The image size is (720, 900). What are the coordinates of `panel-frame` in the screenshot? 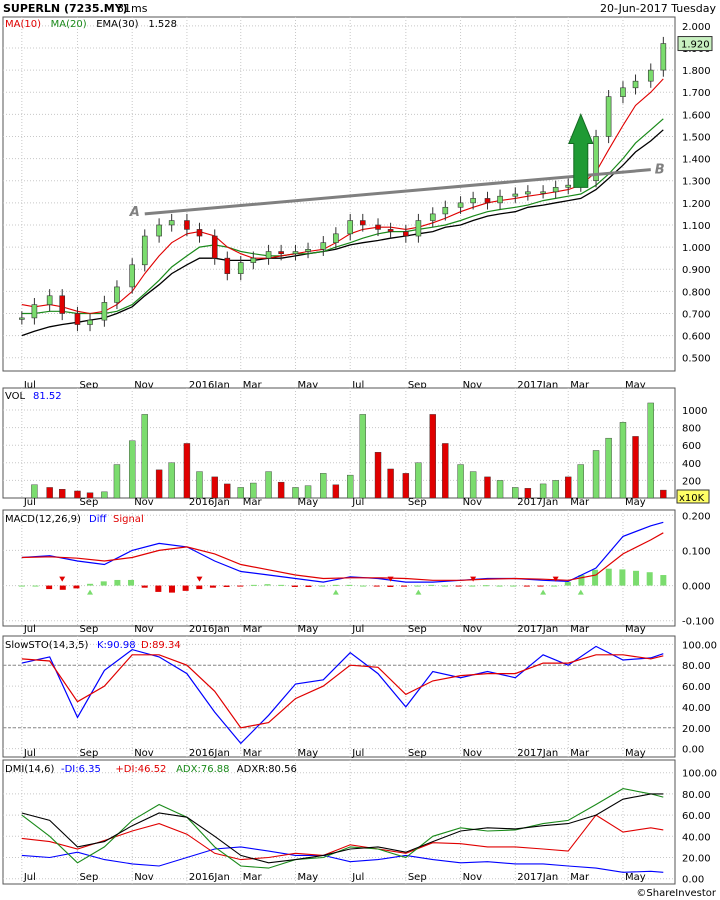 It's located at (339, 568).